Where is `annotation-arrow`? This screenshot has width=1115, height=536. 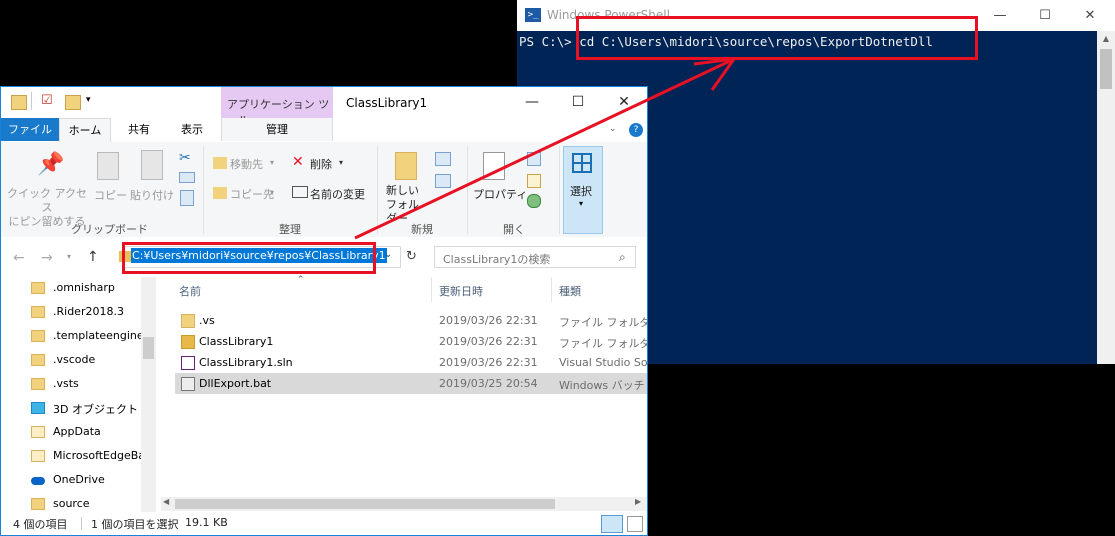 annotation-arrow is located at coordinates (546, 148).